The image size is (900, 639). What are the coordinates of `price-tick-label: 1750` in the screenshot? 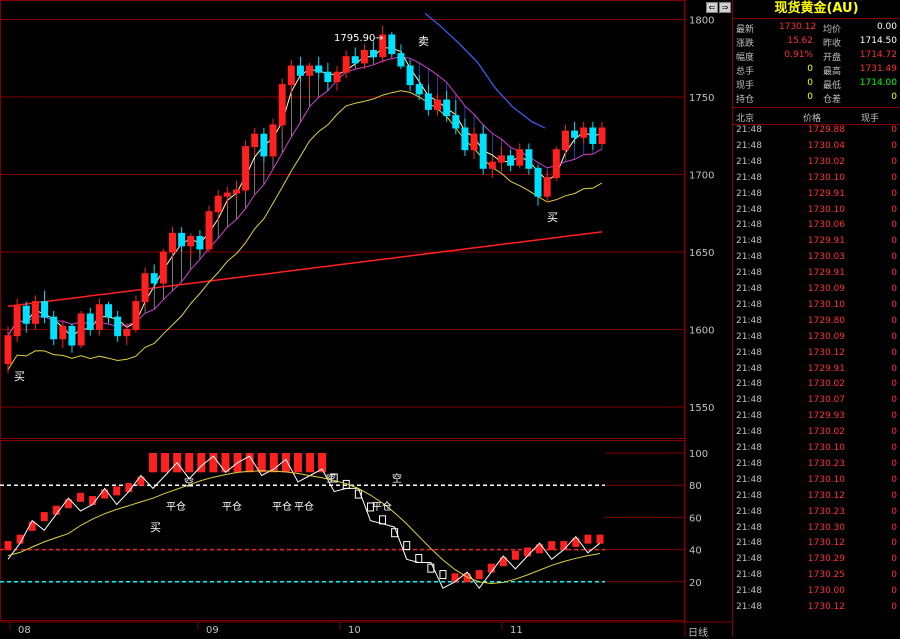 It's located at (701, 98).